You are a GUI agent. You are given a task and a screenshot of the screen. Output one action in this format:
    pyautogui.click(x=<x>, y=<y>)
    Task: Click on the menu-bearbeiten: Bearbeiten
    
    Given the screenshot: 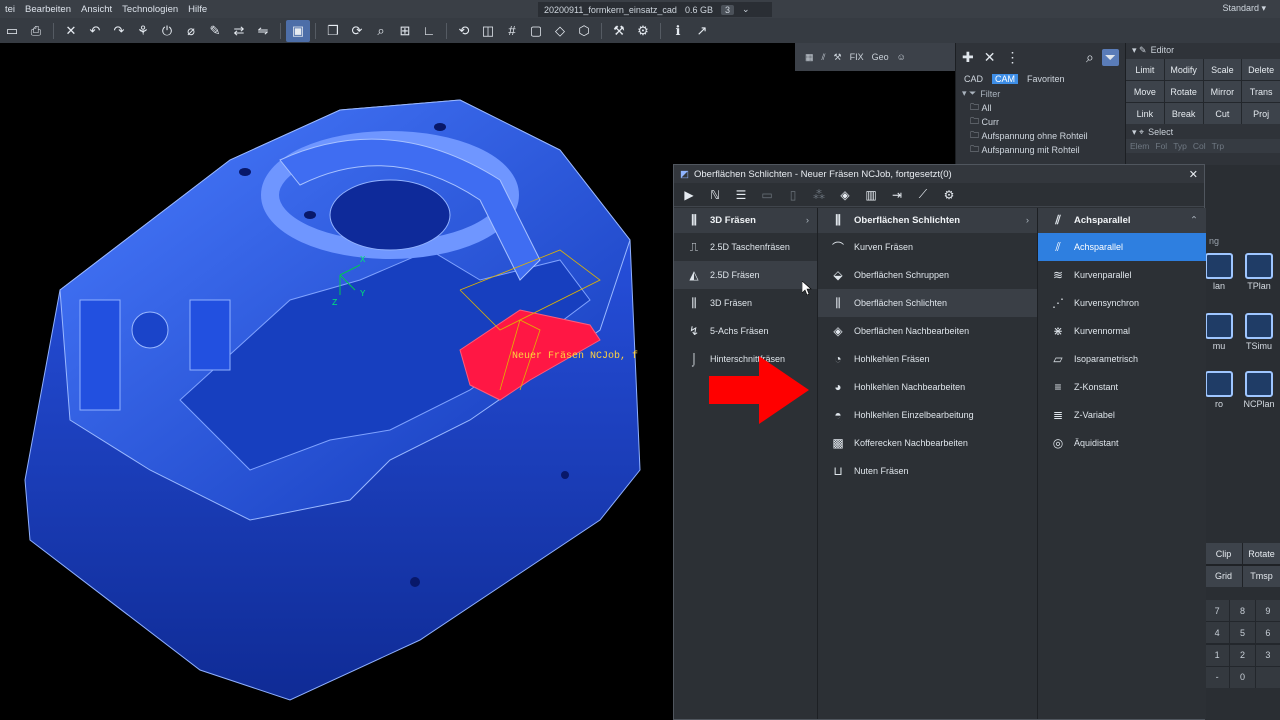 What is the action you would take?
    pyautogui.click(x=48, y=9)
    